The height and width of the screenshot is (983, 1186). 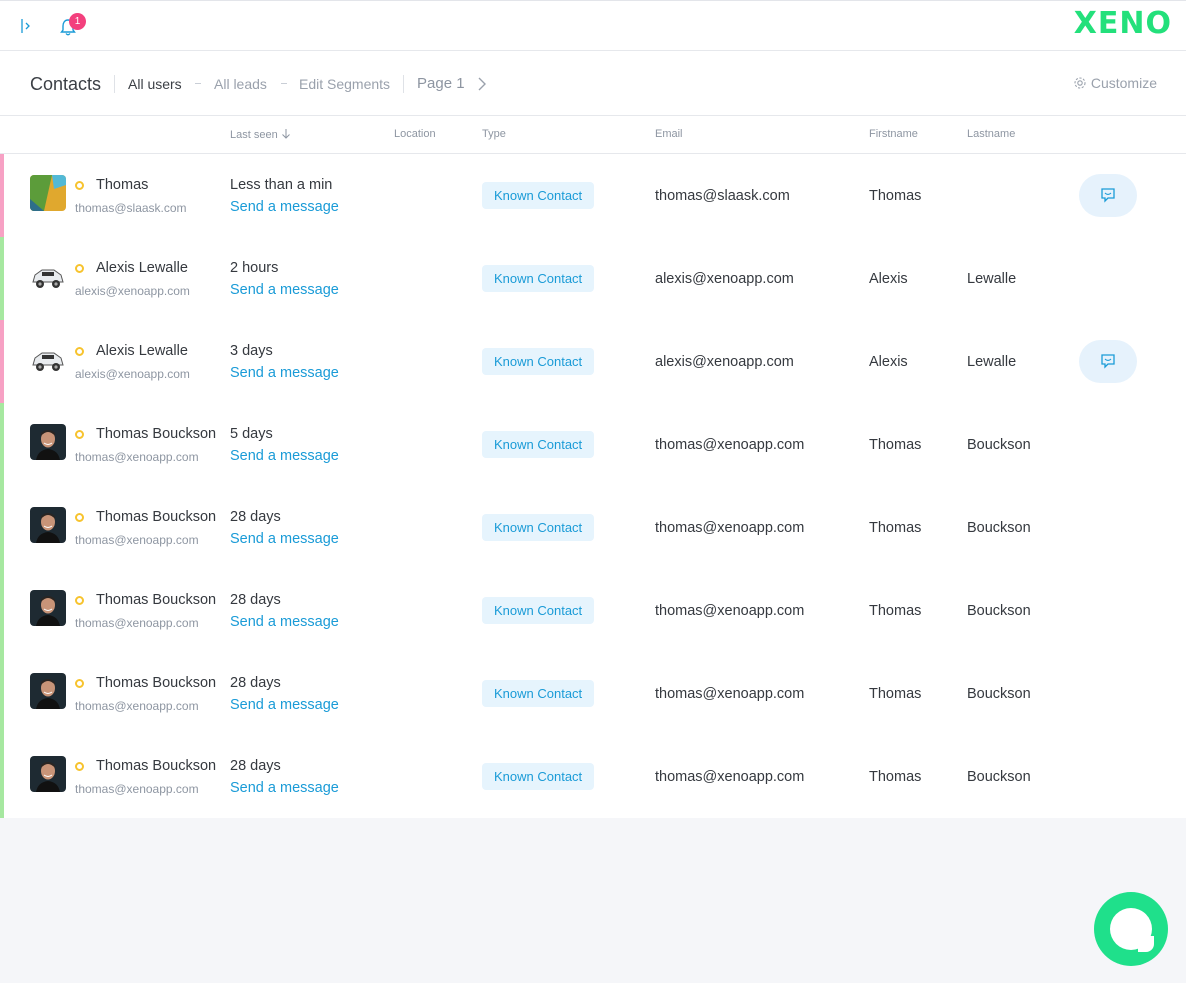 I want to click on tab-all-users: All users, so click(x=155, y=84).